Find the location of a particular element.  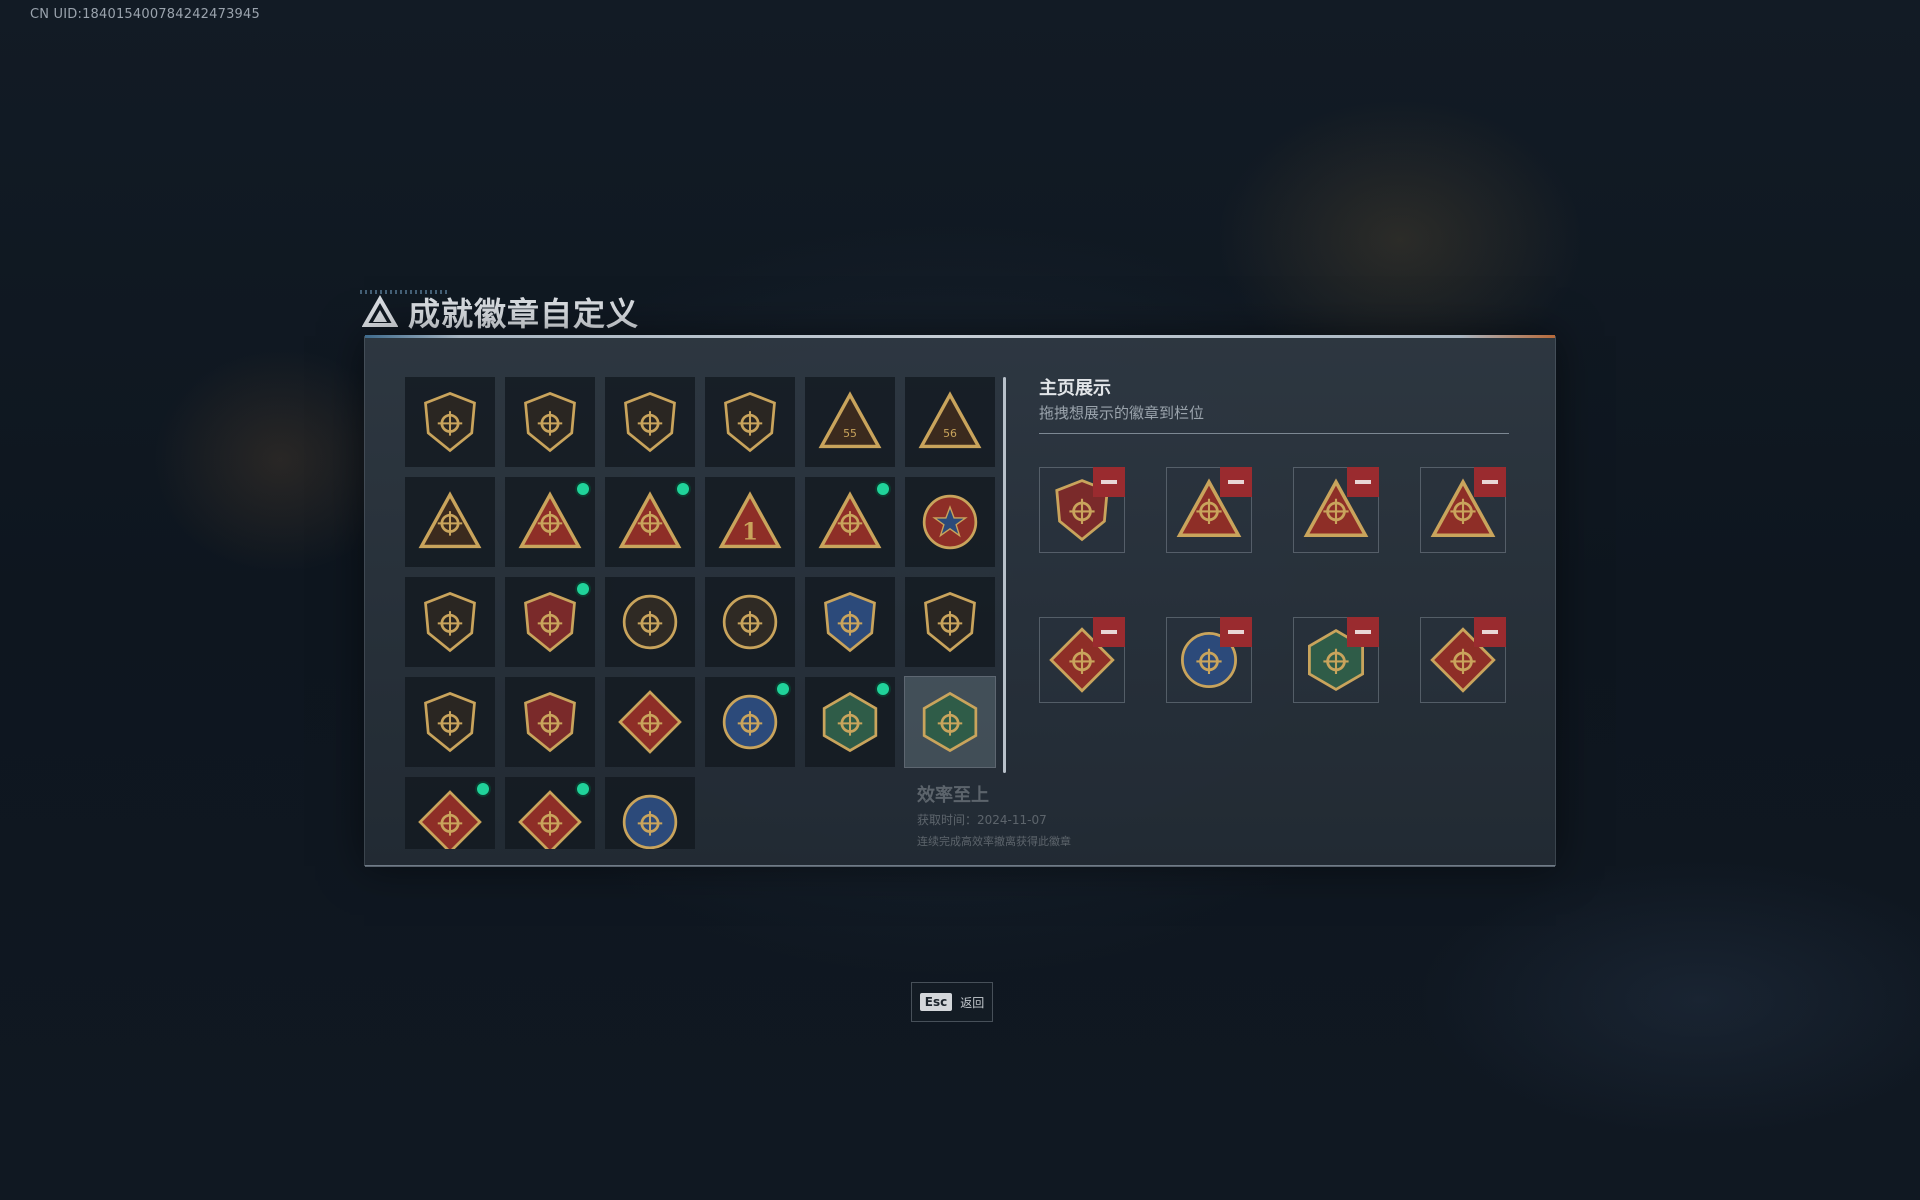

badge-cell: 55 is located at coordinates (850, 422).